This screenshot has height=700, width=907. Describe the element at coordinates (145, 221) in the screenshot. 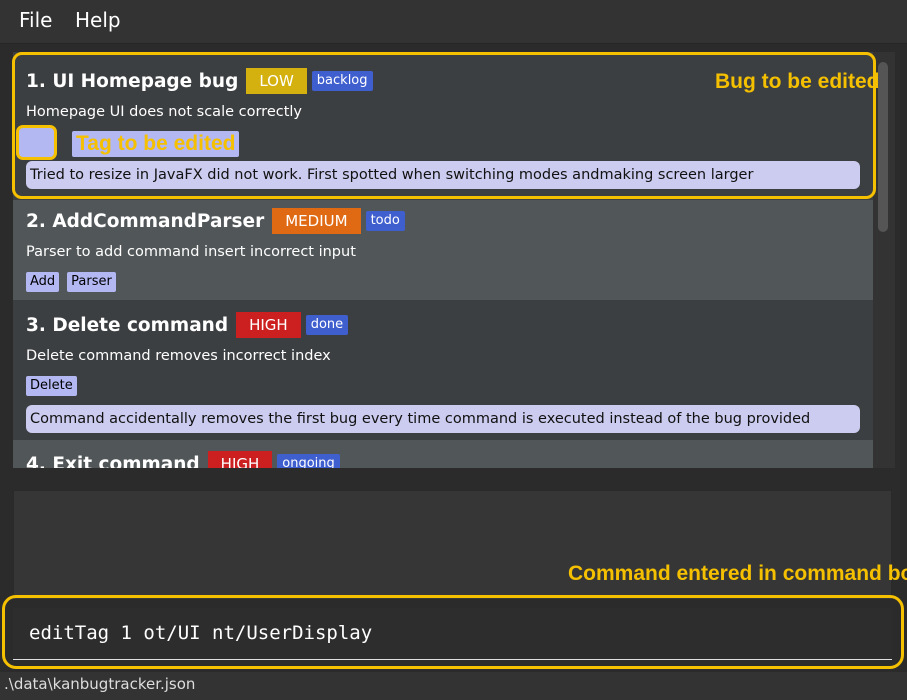

I see `bug-title: 2. AddCommandParser` at that location.